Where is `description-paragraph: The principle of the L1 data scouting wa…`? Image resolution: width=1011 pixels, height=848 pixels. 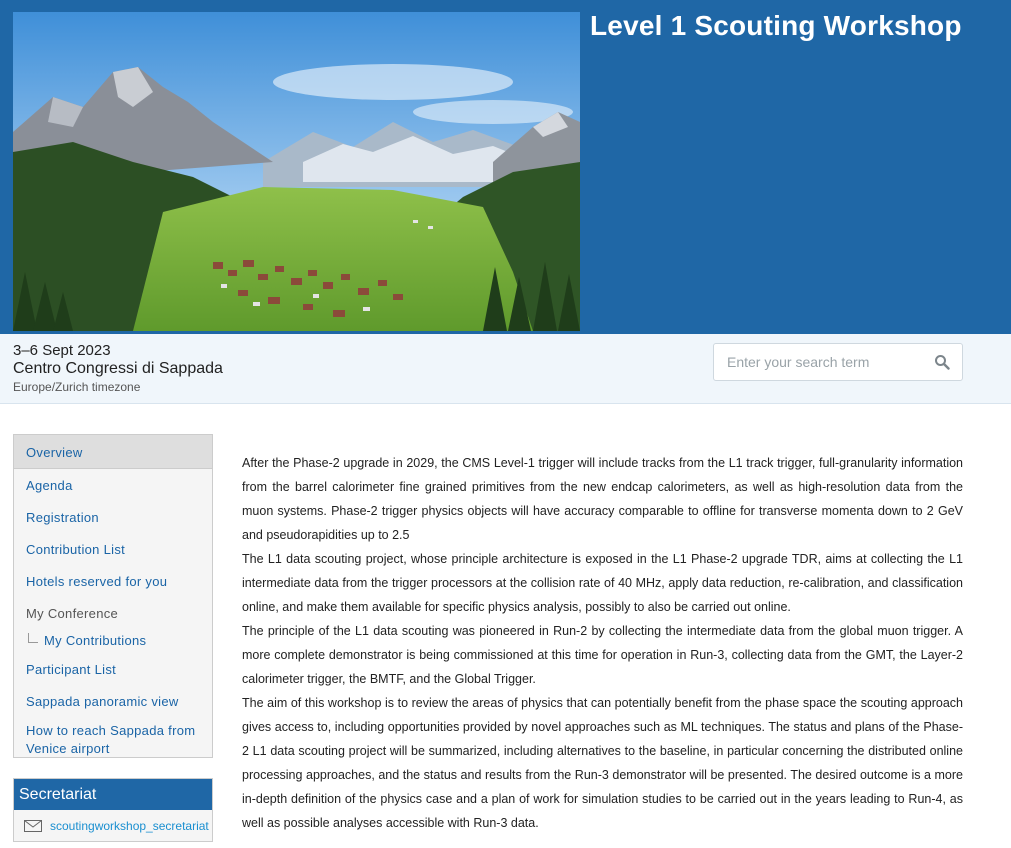 description-paragraph: The principle of the L1 data scouting wa… is located at coordinates (602, 655).